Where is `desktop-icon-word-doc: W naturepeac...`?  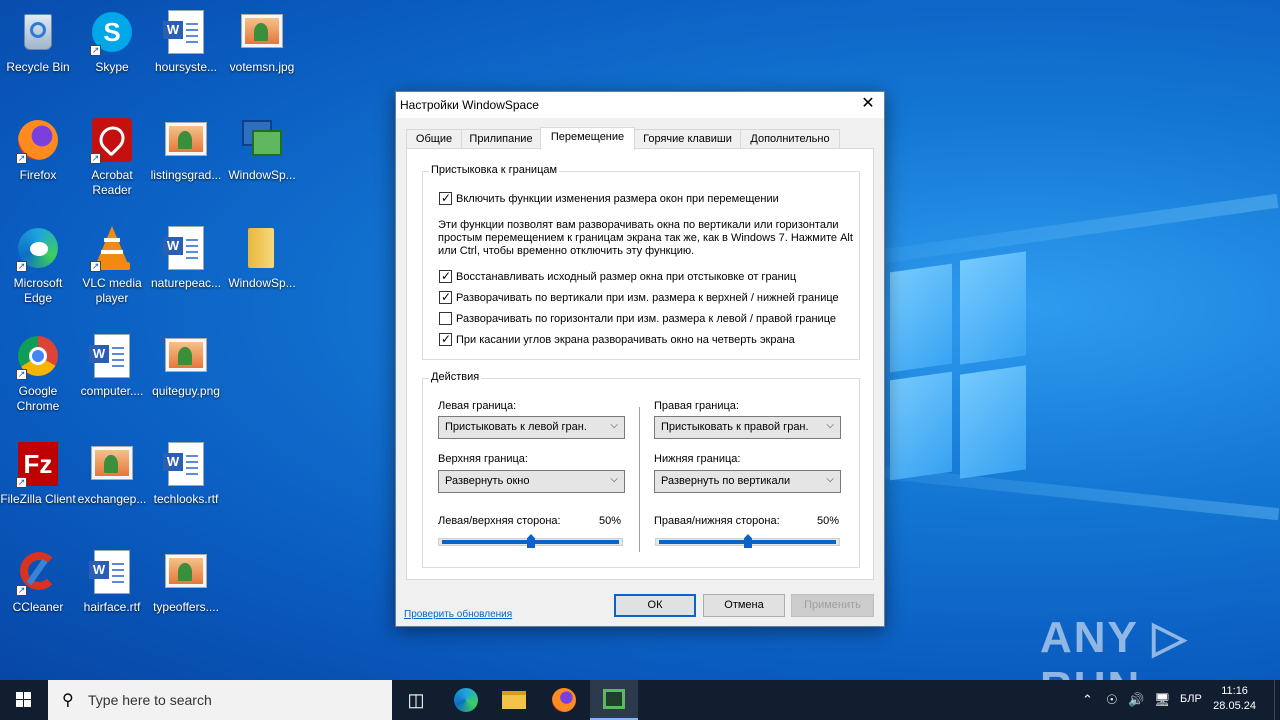
desktop-icon-word-doc: W naturepeac... is located at coordinates (186, 257).